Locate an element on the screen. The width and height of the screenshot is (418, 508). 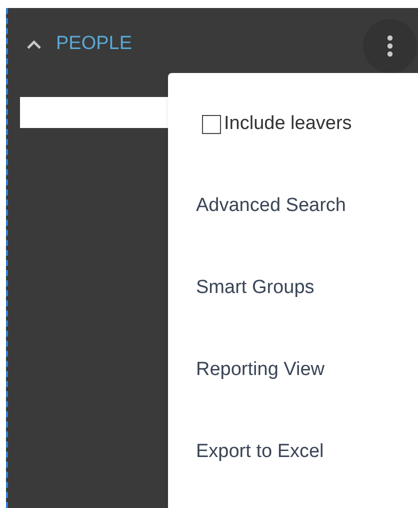
more-vertical-icon is located at coordinates (390, 46).